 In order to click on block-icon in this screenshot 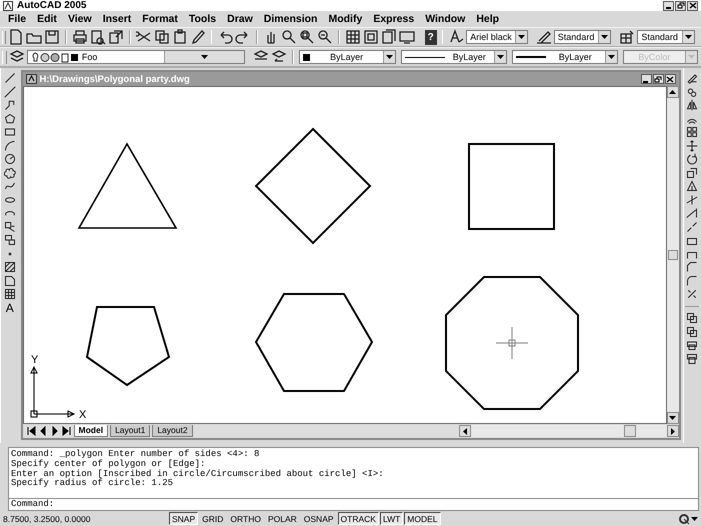, I will do `click(10, 240)`.